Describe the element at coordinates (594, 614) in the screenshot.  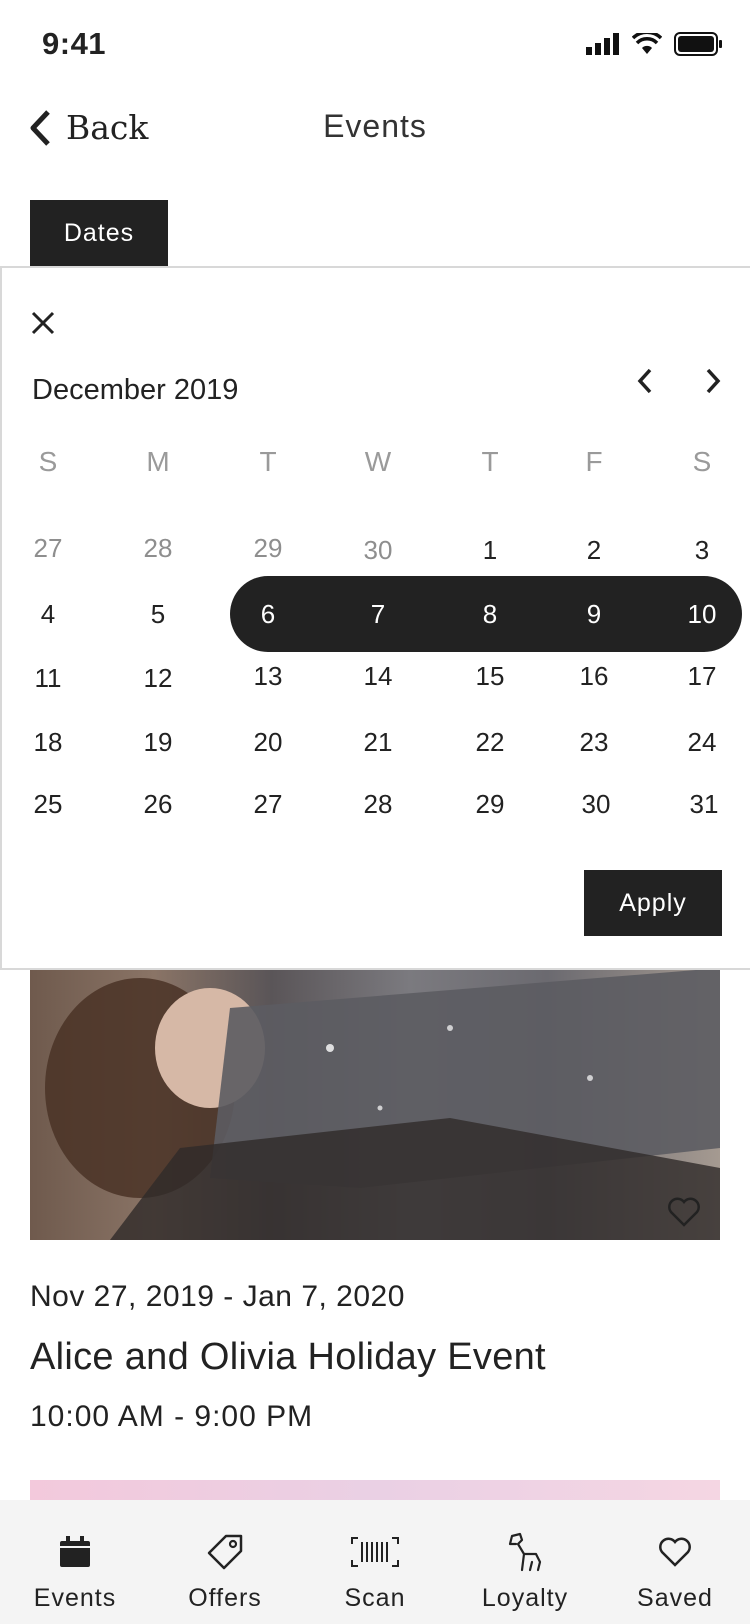
I see `calendar-day-selected: 9` at that location.